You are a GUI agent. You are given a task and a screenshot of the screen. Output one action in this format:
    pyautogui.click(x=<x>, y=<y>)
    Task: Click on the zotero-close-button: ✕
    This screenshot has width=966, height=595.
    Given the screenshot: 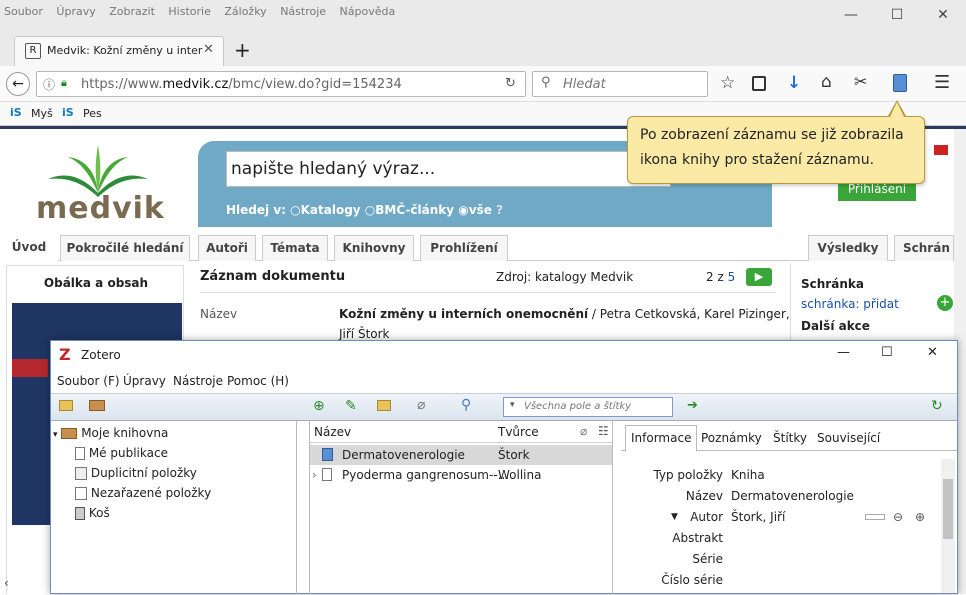 What is the action you would take?
    pyautogui.click(x=932, y=352)
    